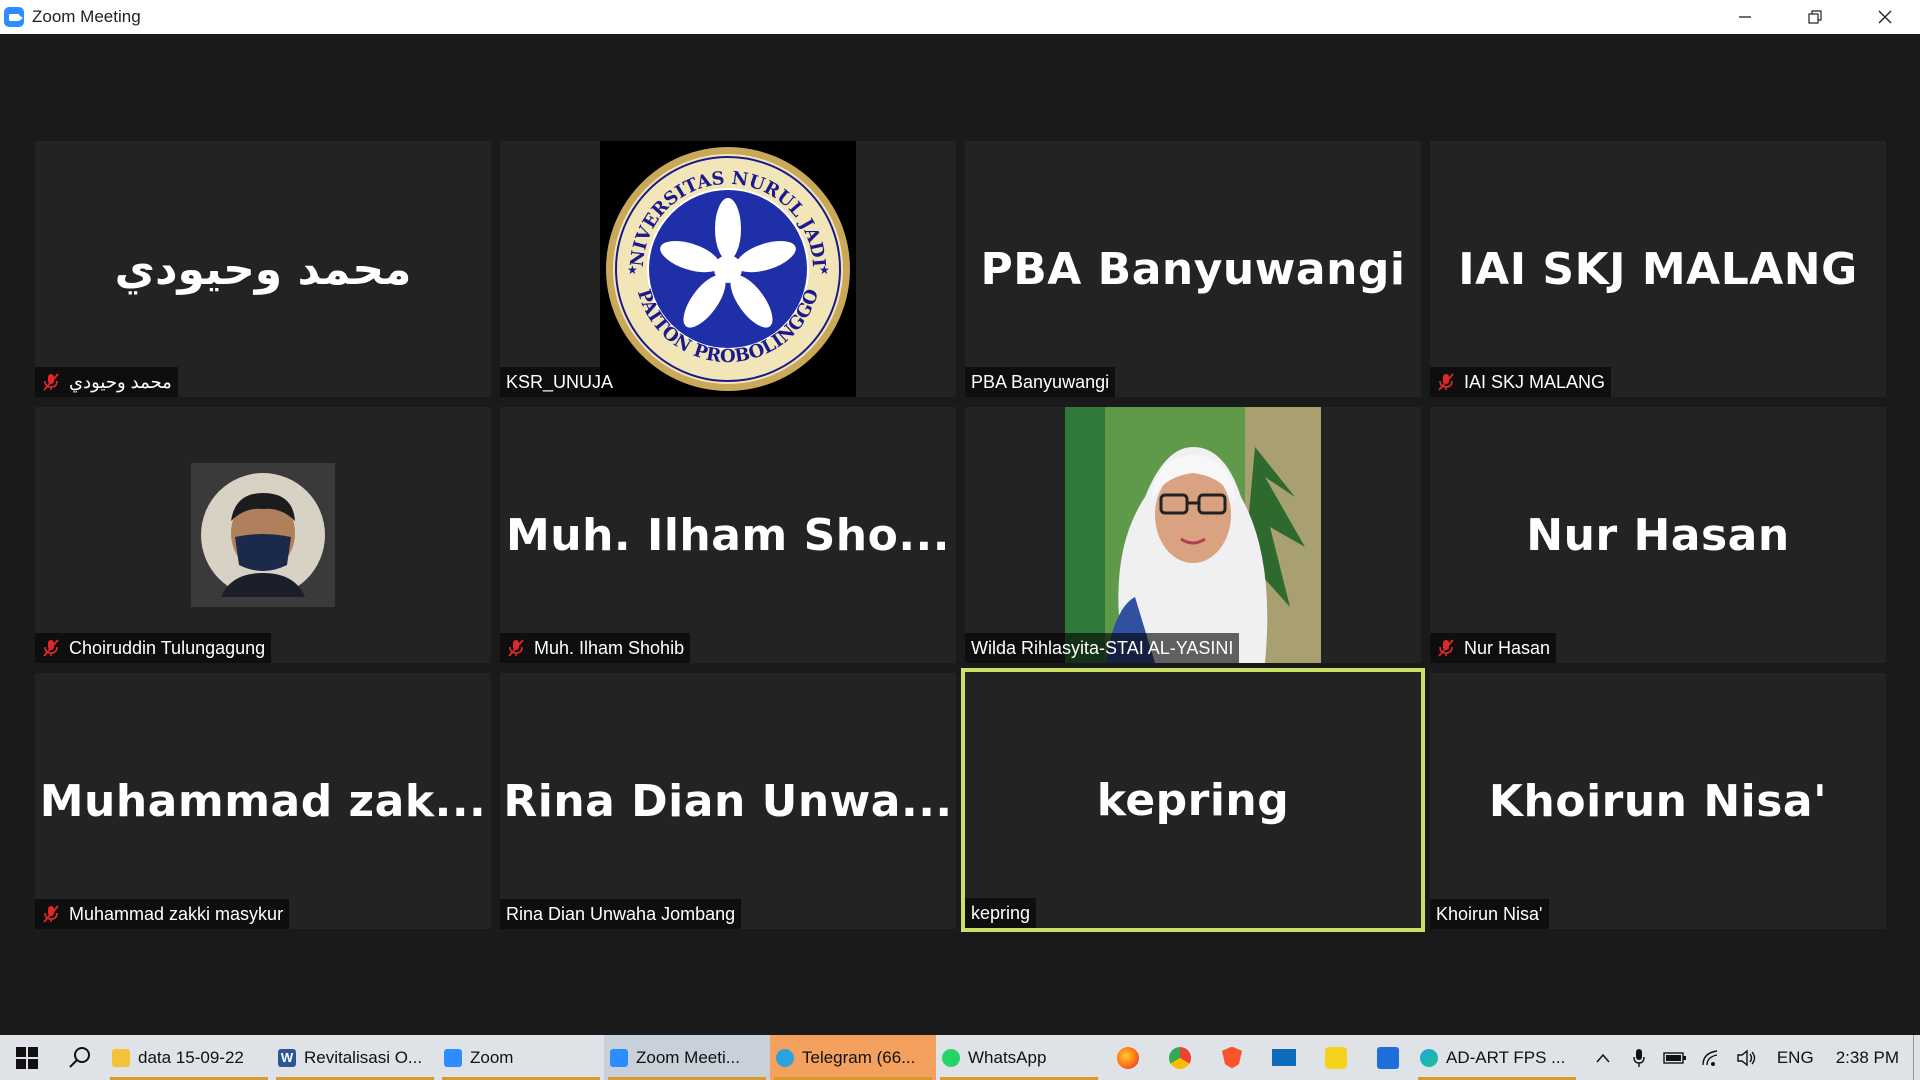 The width and height of the screenshot is (1920, 1080). I want to click on participant-tile: Wilda Rihlasyita-STAI AL-YASINI, so click(1193, 535).